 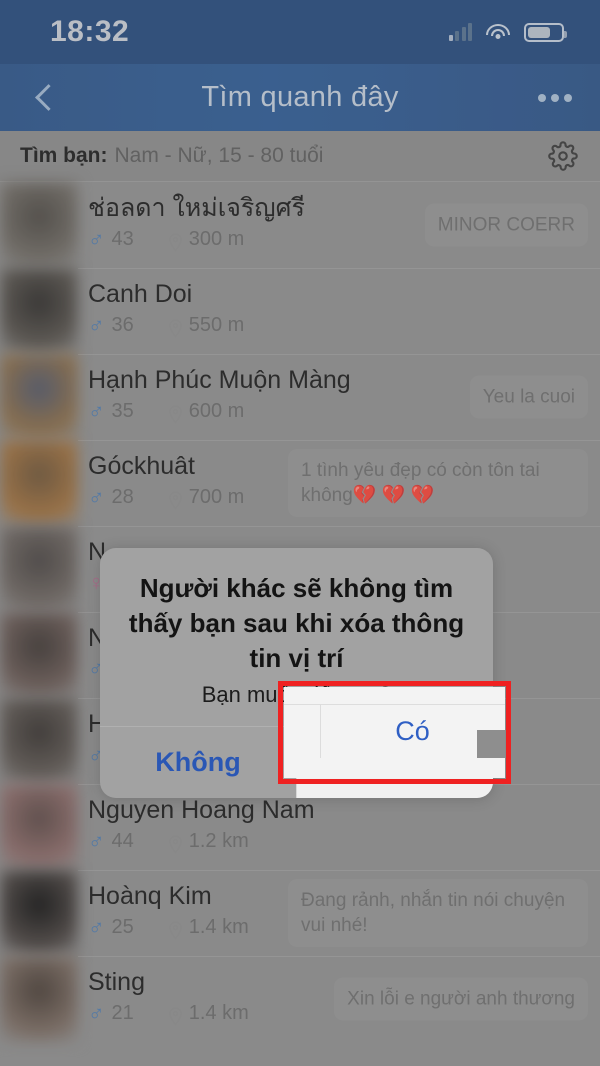 What do you see at coordinates (198, 762) in the screenshot?
I see `dialog-cancel-button: Không` at bounding box center [198, 762].